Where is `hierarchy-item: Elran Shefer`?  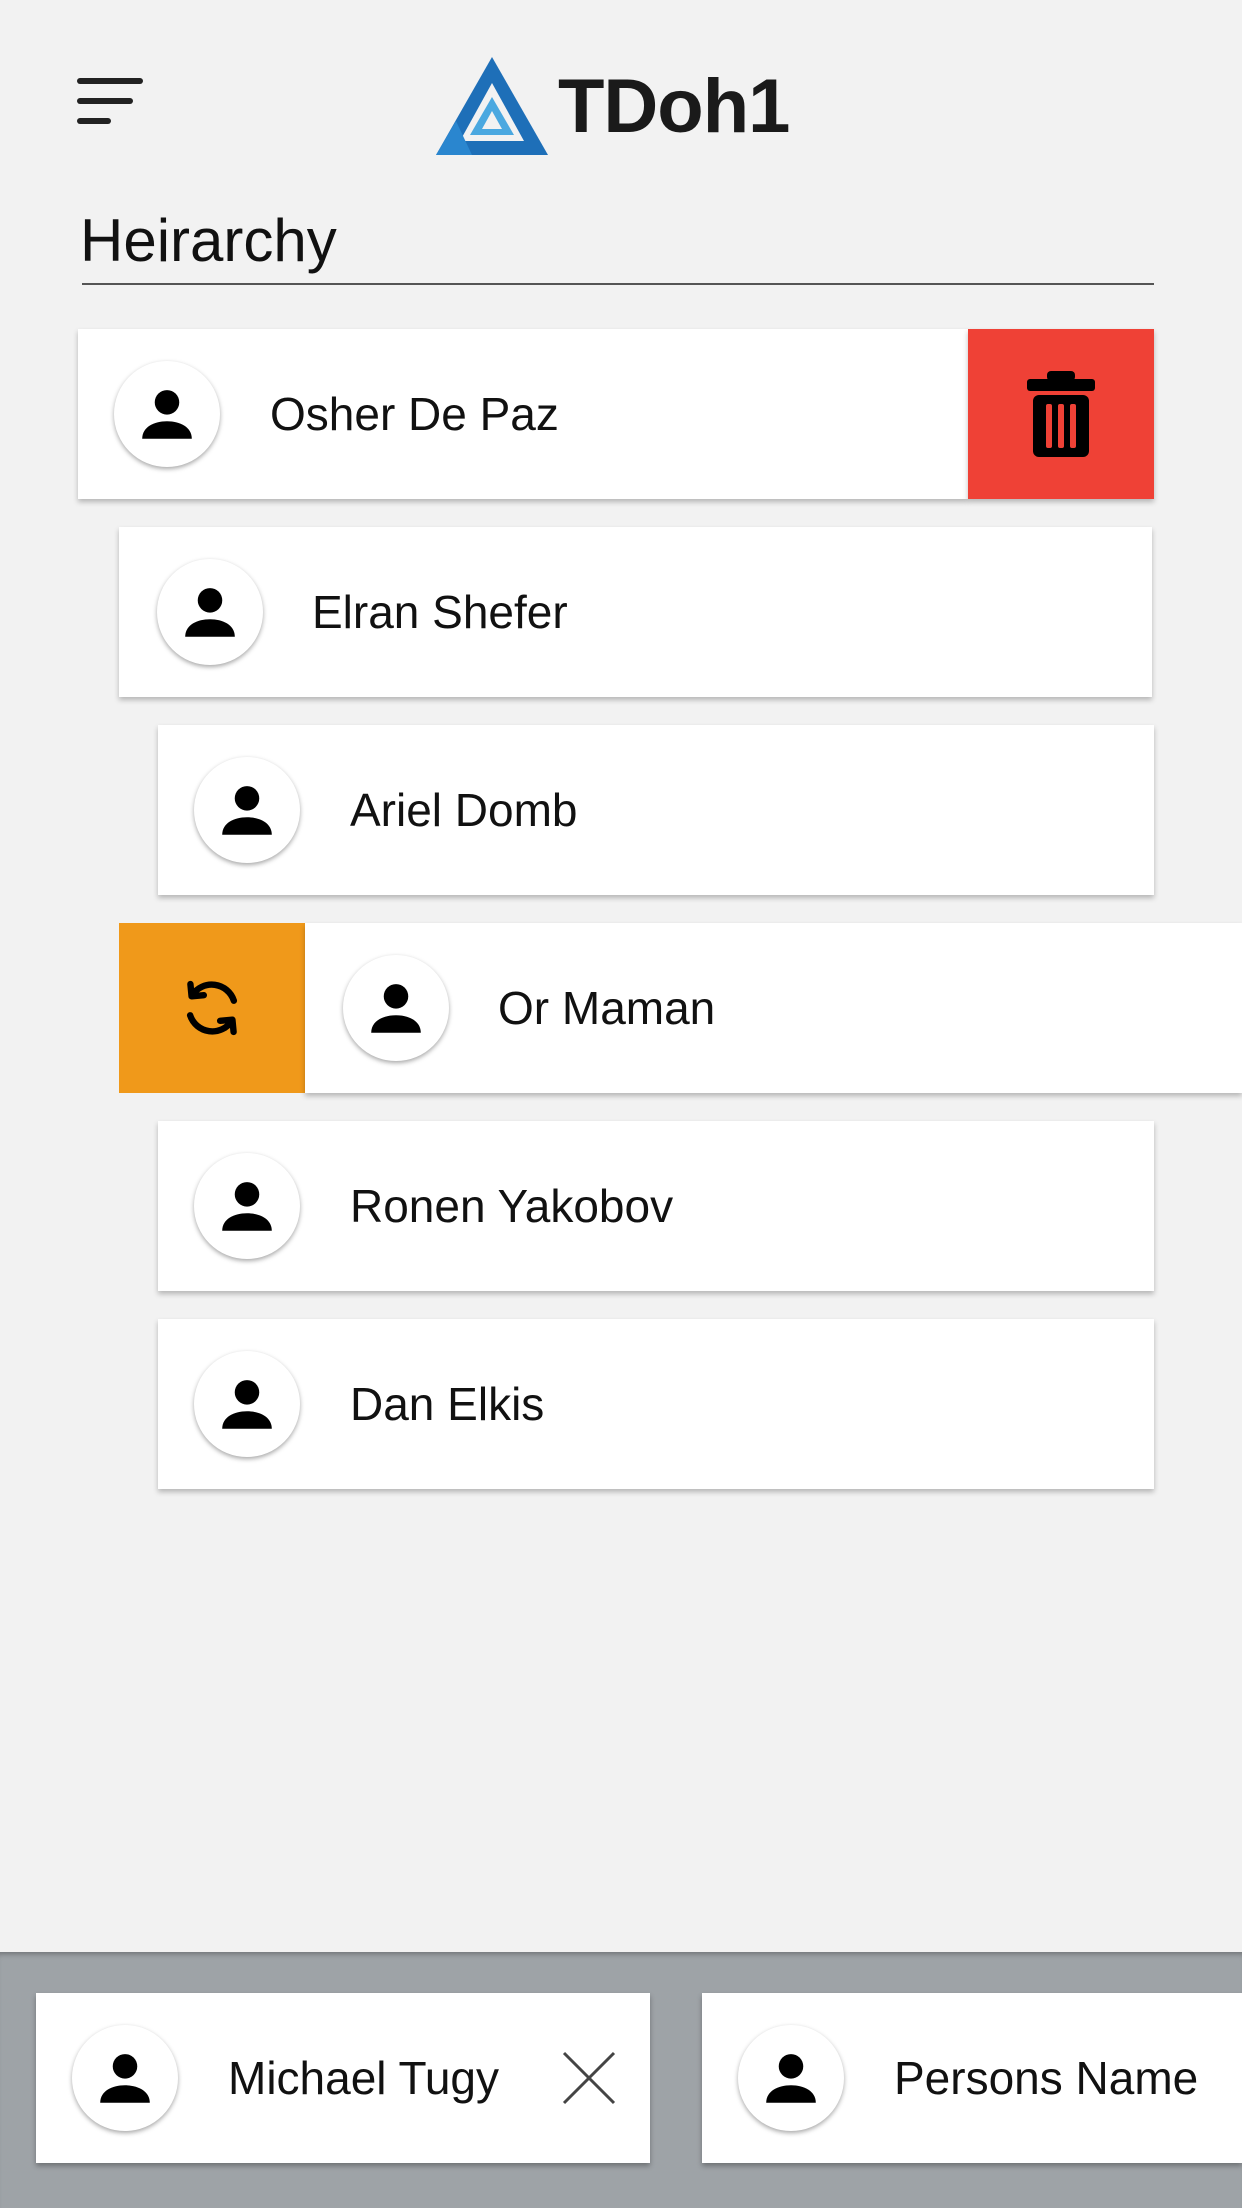
hierarchy-item: Elran Shefer is located at coordinates (635, 612).